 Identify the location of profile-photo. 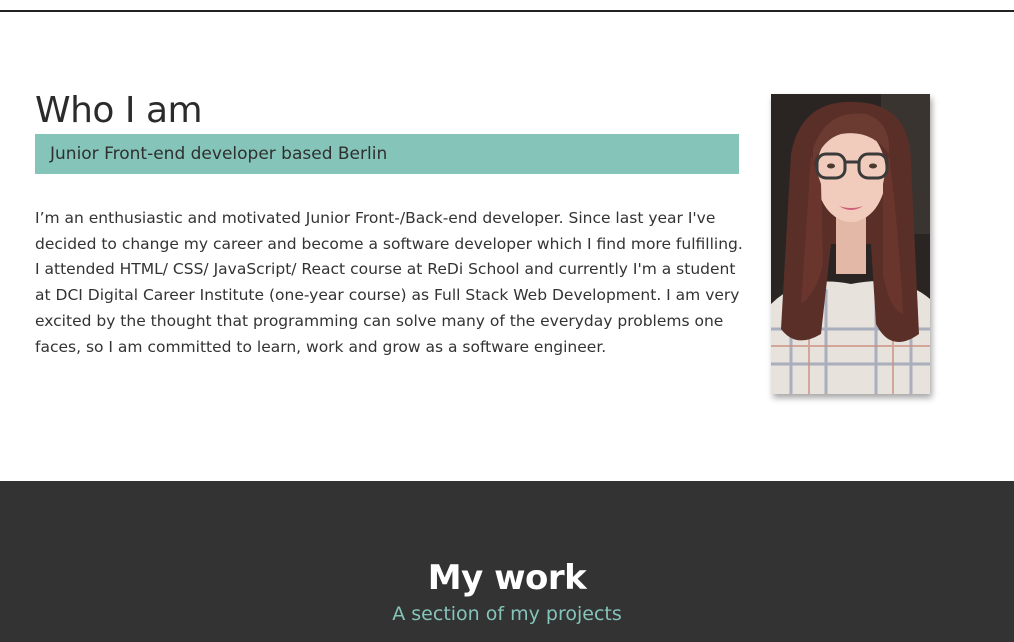
(850, 244).